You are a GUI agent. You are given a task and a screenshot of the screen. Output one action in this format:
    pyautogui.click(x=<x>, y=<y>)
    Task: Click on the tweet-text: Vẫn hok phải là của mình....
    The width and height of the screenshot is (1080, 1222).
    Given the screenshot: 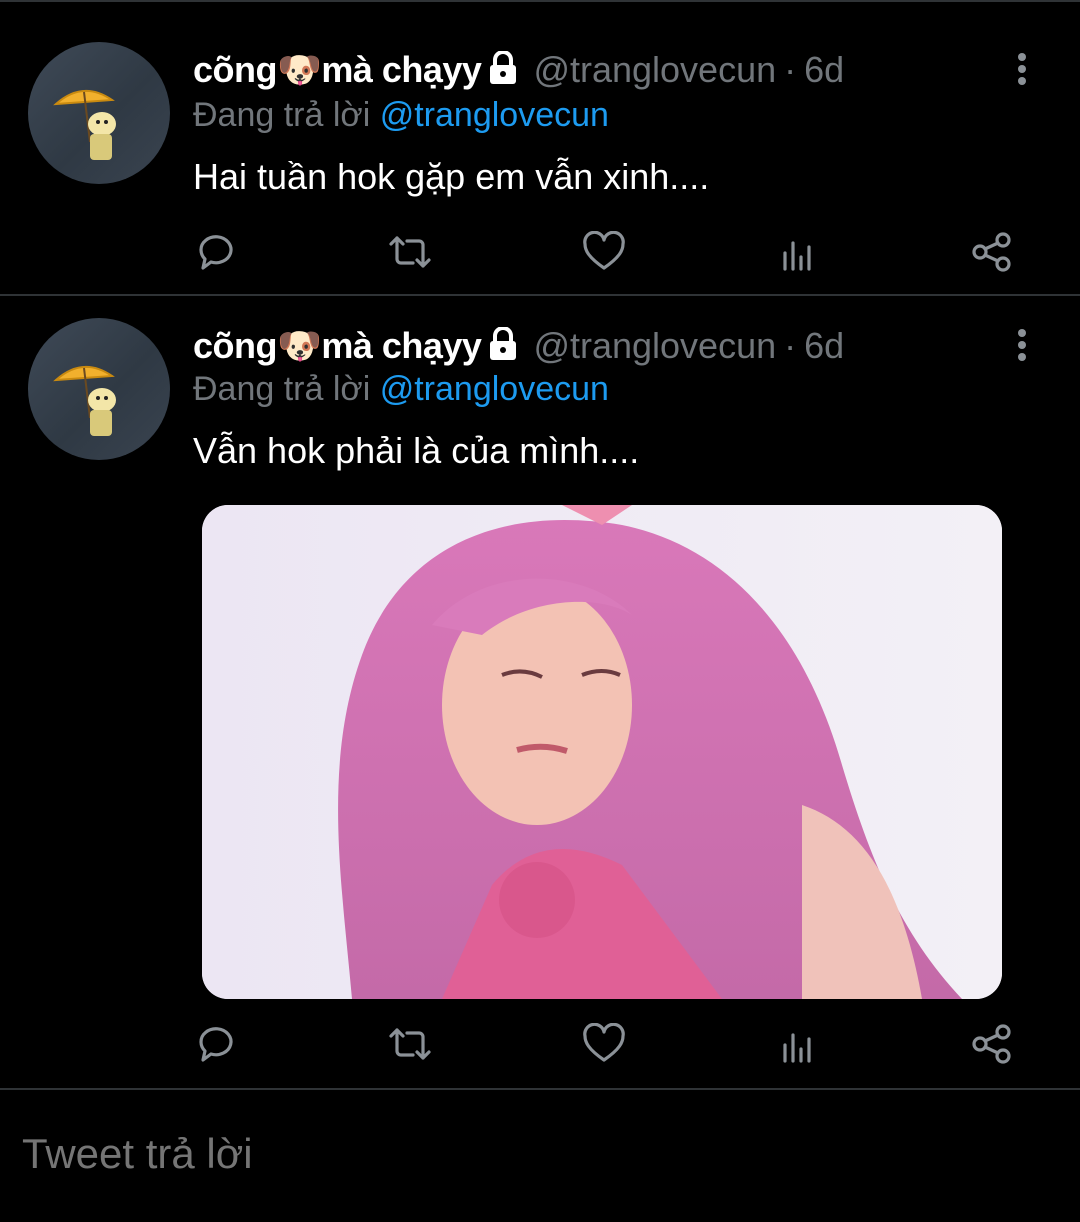 What is the action you would take?
    pyautogui.click(x=416, y=450)
    